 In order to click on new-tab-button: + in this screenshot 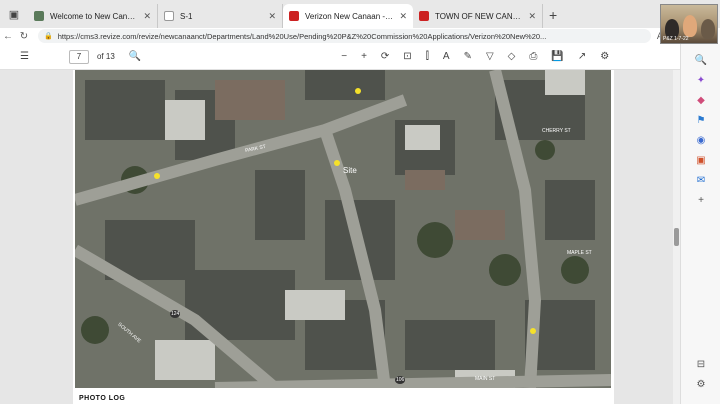, I will do `click(553, 15)`.